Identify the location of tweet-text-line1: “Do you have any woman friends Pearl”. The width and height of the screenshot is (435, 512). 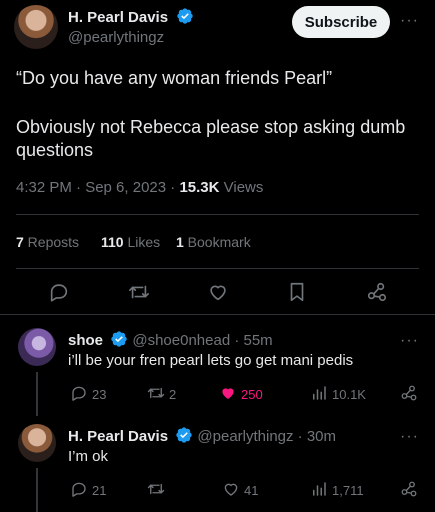
(174, 78).